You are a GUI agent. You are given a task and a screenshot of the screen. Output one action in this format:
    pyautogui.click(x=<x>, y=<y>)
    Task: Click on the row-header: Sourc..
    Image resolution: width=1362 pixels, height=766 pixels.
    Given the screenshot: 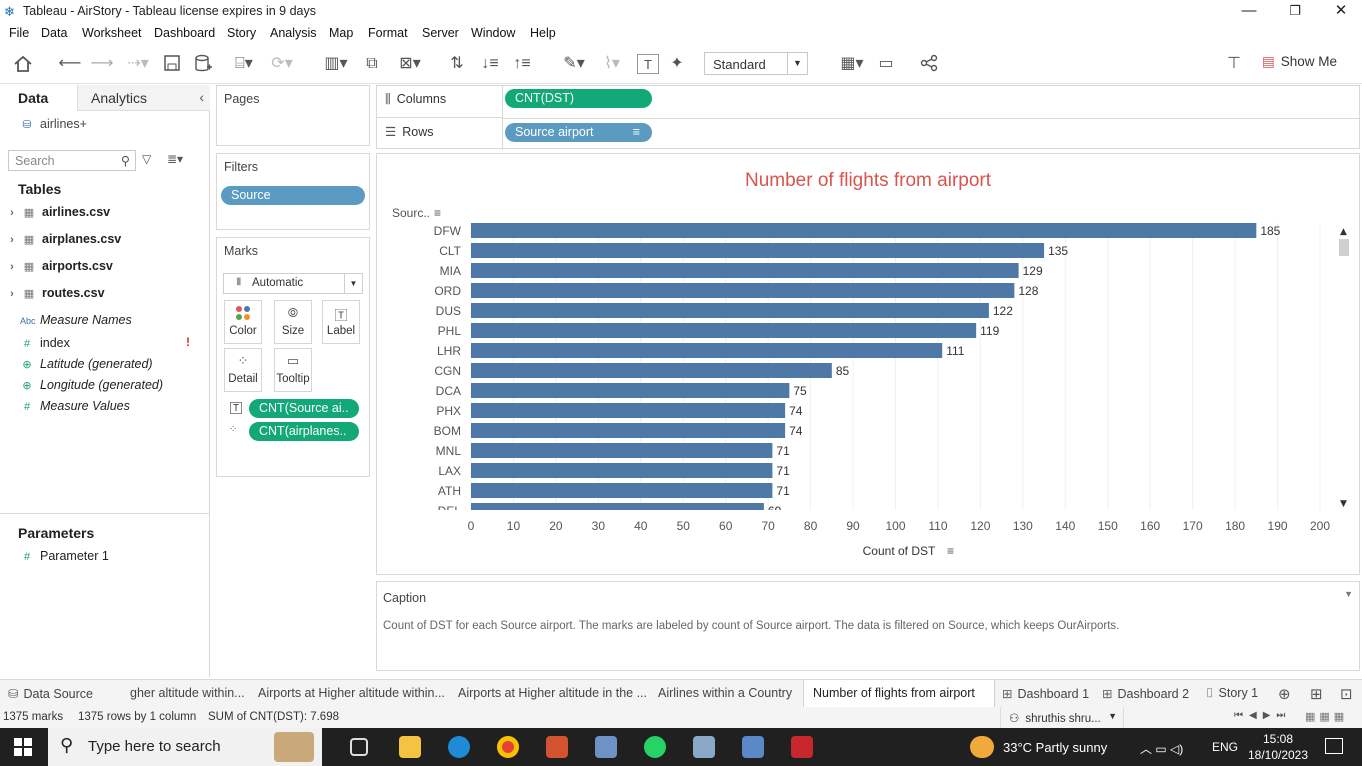 What is the action you would take?
    pyautogui.click(x=411, y=213)
    